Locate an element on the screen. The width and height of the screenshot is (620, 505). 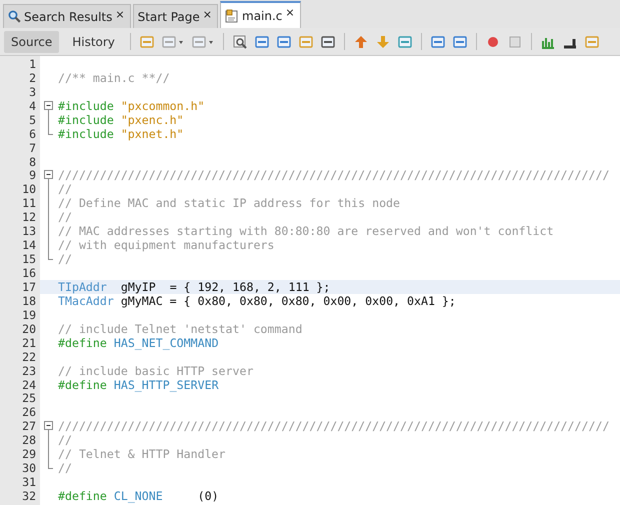
line-number: 19 is located at coordinates (29, 315).